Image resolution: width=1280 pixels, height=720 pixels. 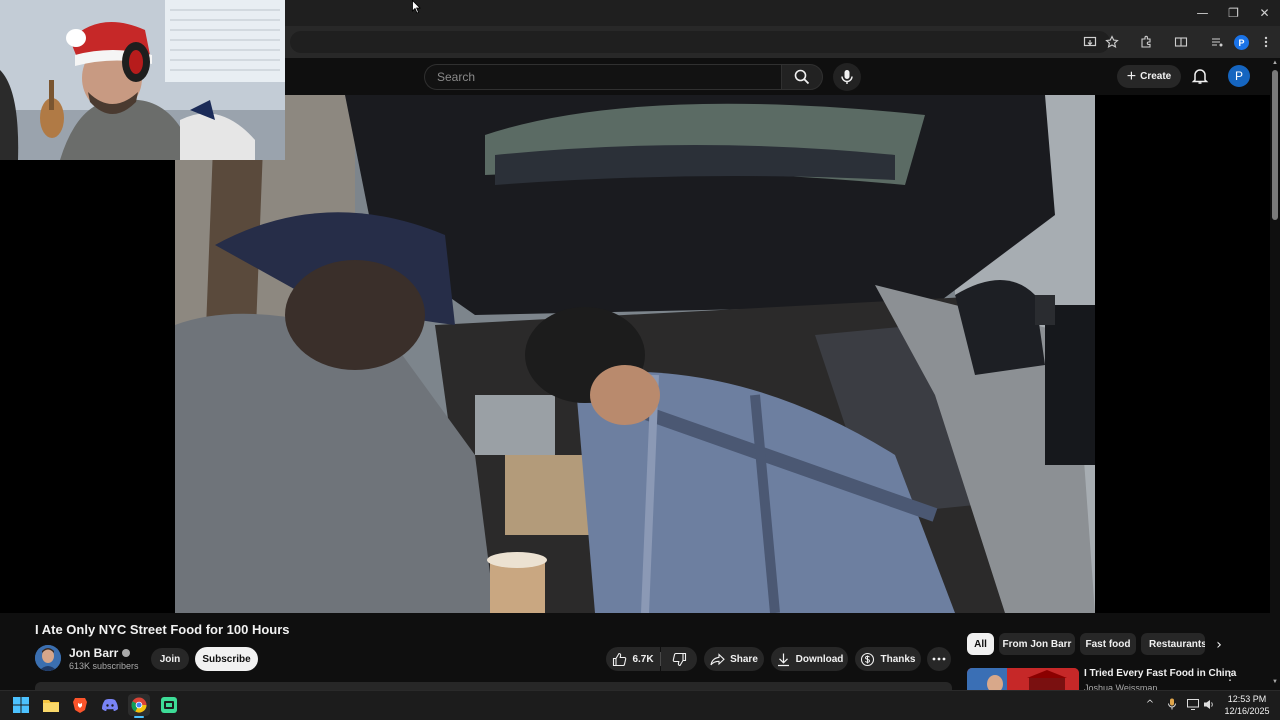 I want to click on media-control-icon, so click(x=1217, y=42).